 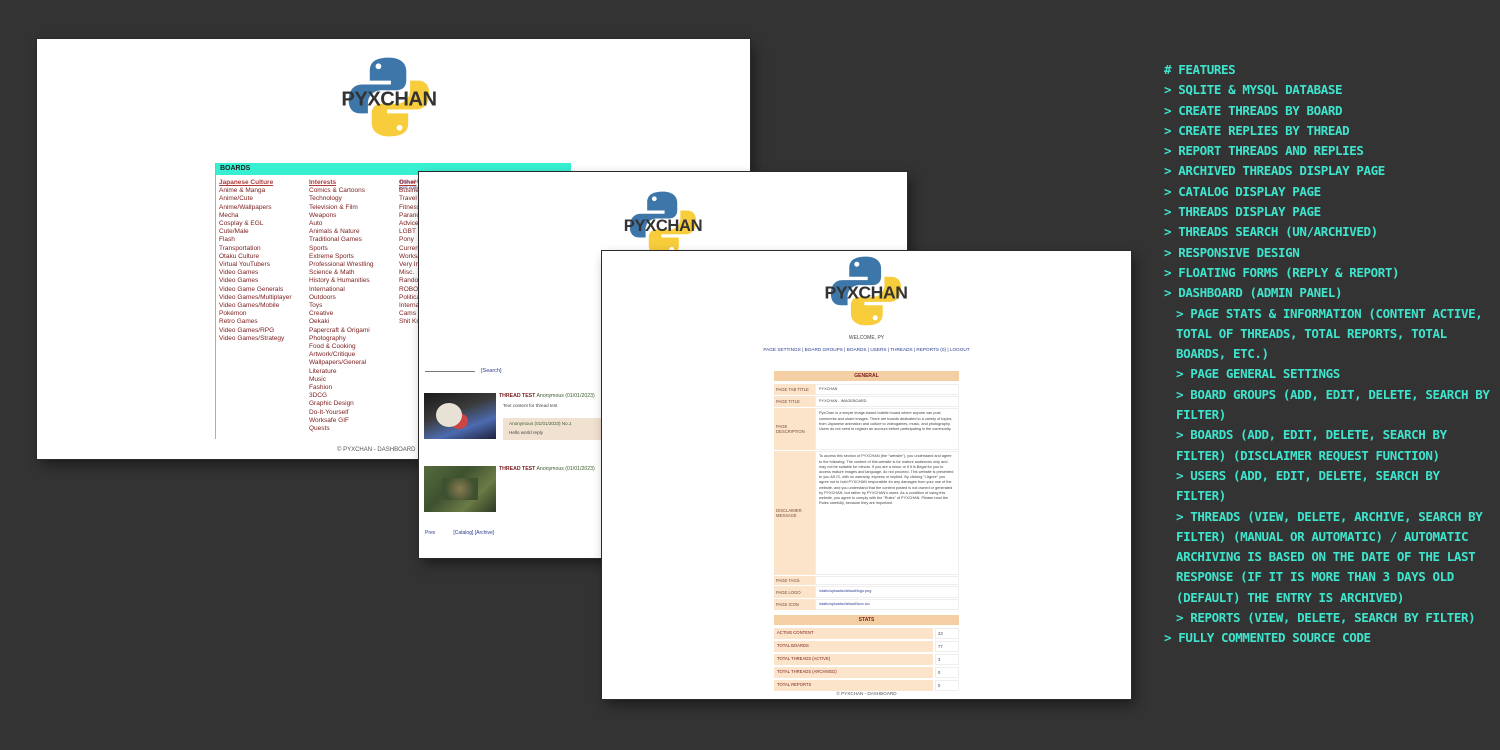 I want to click on board-link: Anime/Wallpapers, so click(x=264, y=208).